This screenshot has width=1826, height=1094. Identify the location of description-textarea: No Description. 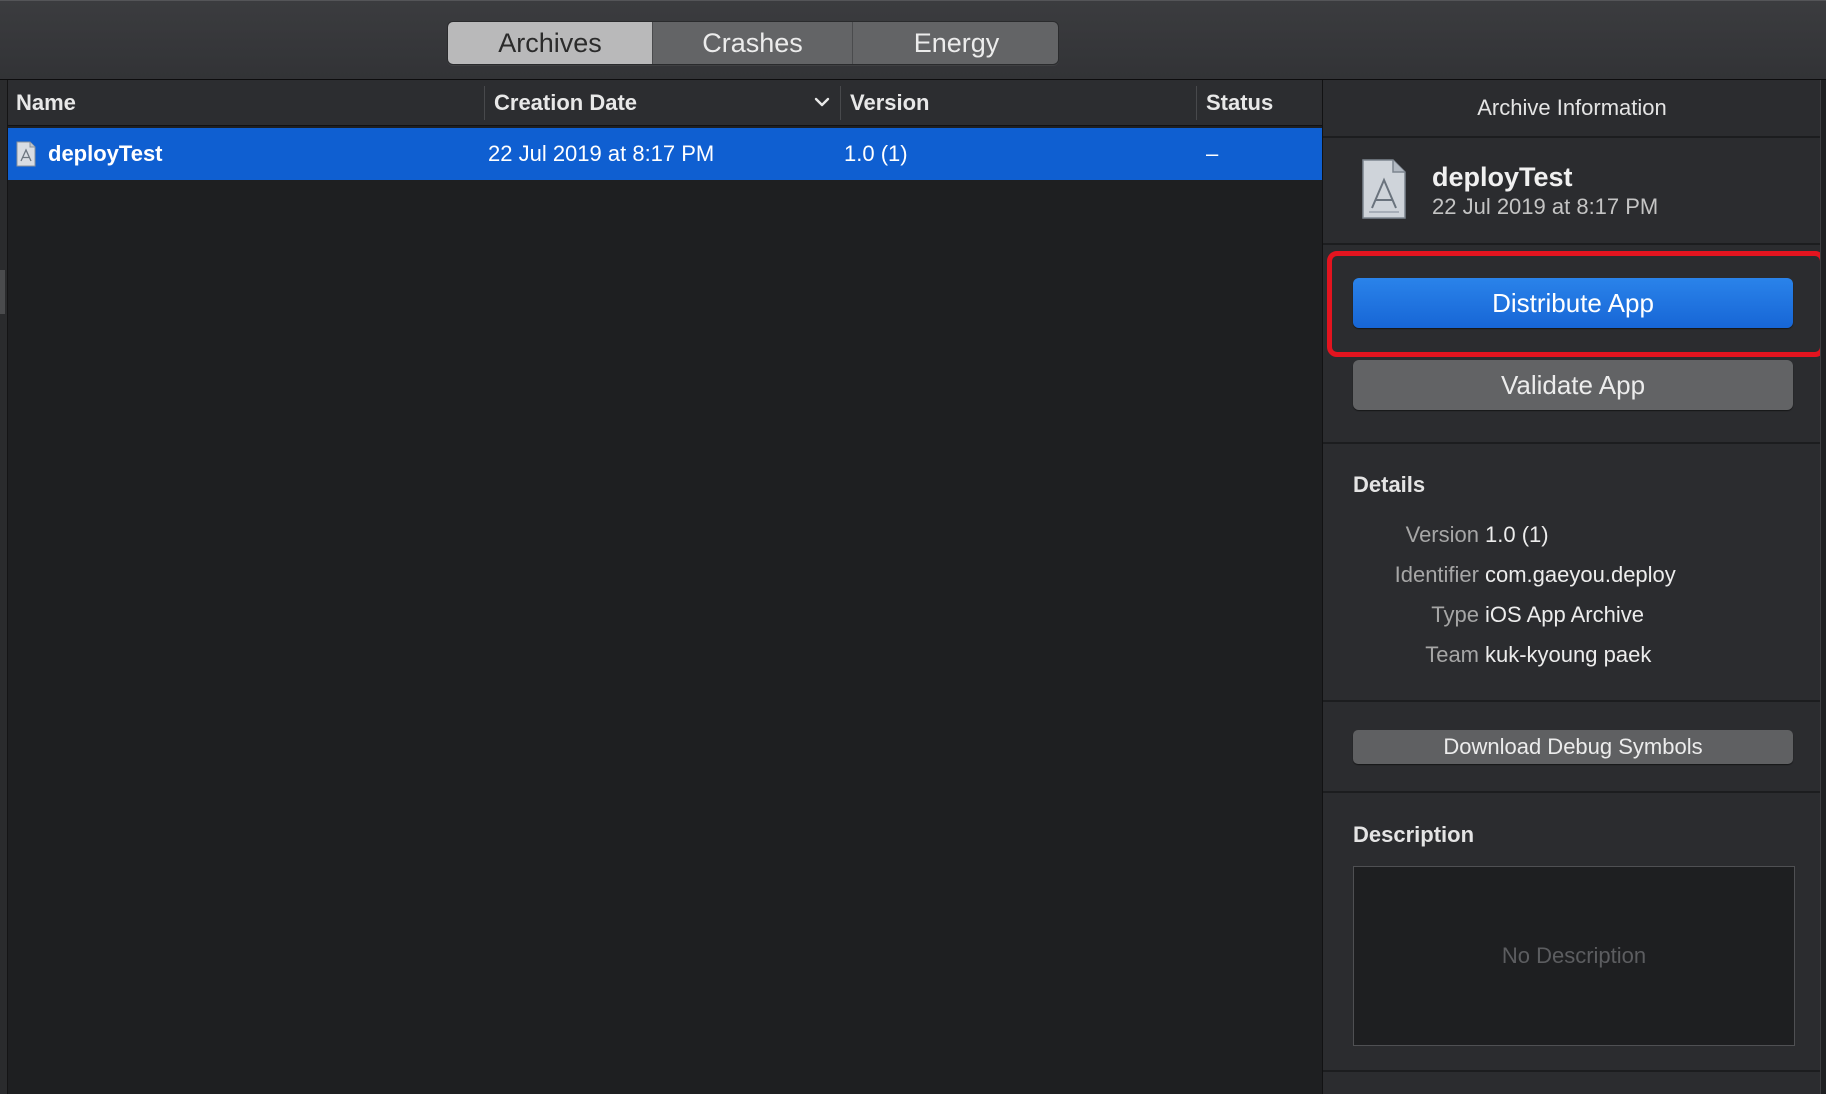
(1574, 956).